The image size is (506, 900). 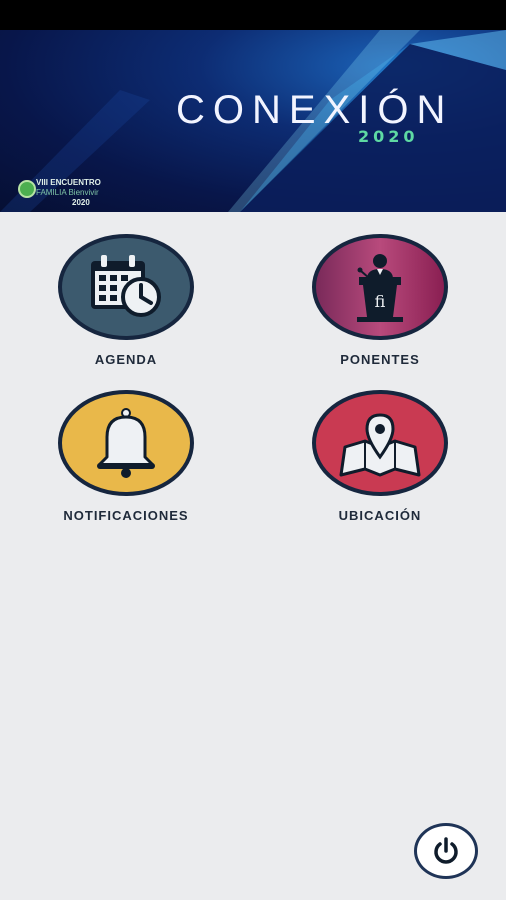 I want to click on power-icon, so click(x=446, y=850).